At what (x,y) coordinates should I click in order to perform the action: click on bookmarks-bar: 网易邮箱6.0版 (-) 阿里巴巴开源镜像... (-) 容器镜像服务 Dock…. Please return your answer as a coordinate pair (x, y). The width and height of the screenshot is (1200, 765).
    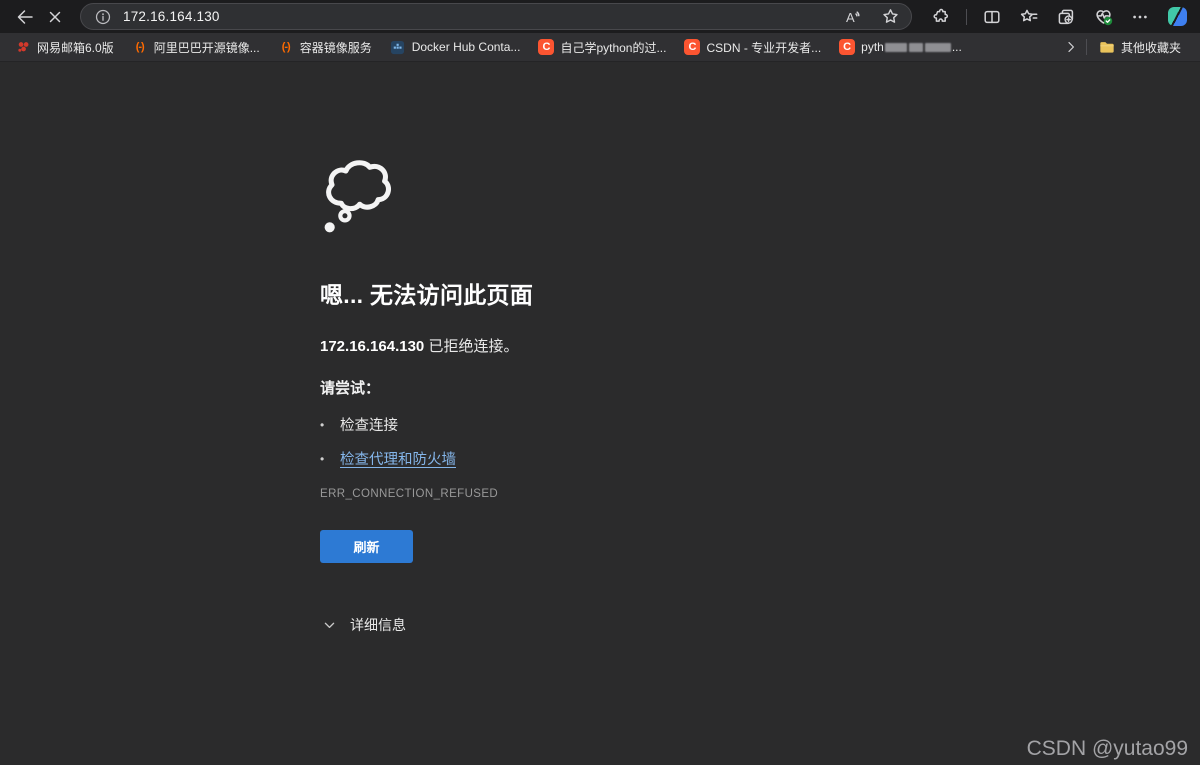
    Looking at the image, I should click on (600, 47).